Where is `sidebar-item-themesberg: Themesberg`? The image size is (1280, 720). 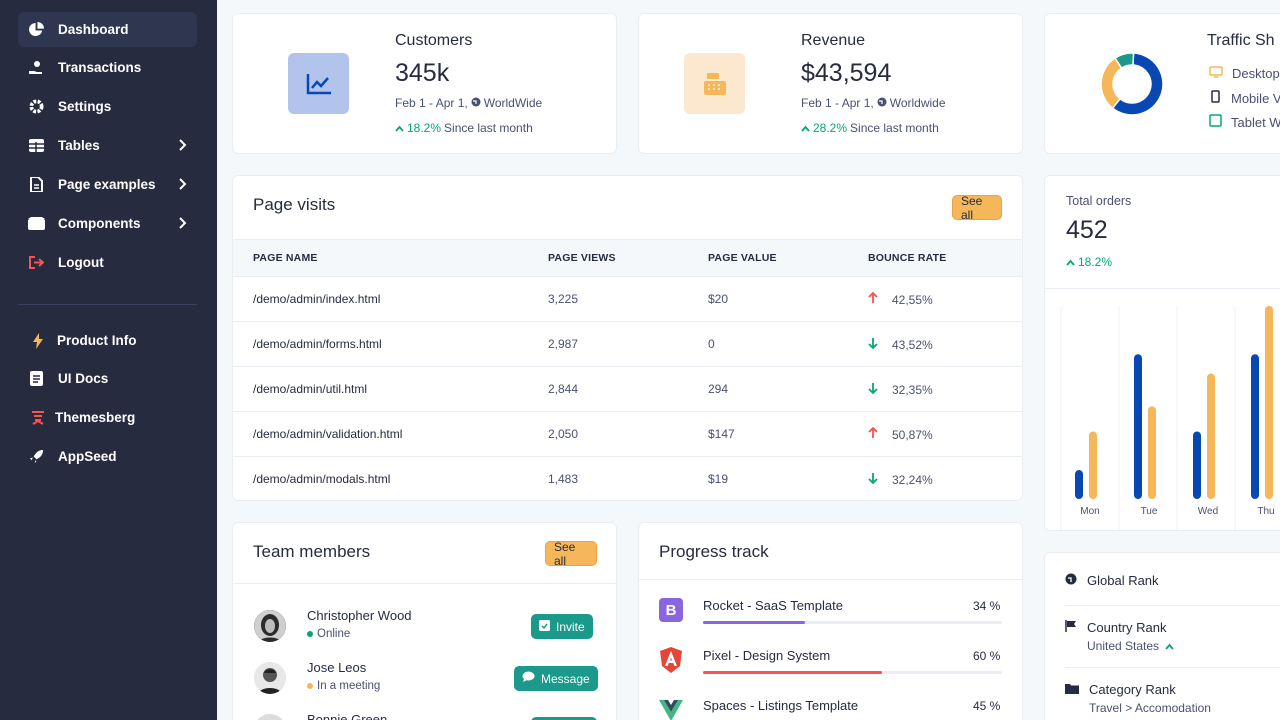 sidebar-item-themesberg: Themesberg is located at coordinates (107, 417).